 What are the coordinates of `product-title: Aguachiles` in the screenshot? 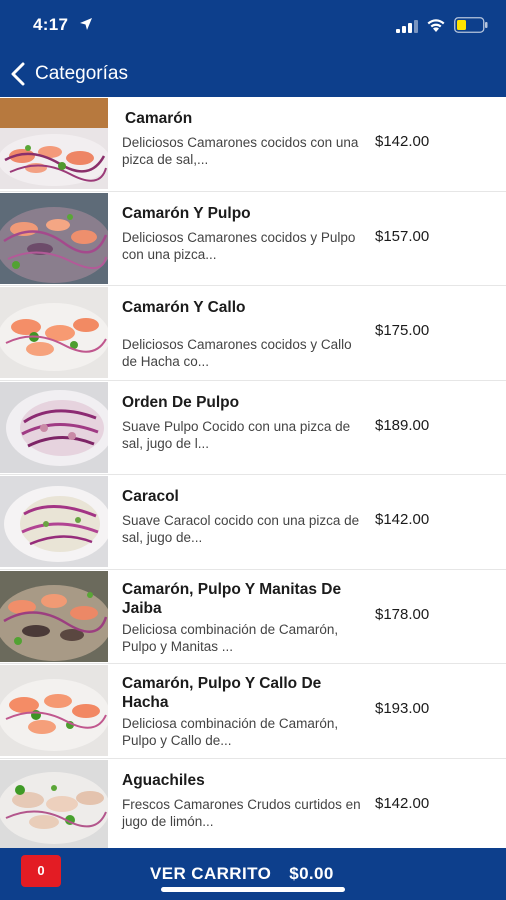 It's located at (163, 780).